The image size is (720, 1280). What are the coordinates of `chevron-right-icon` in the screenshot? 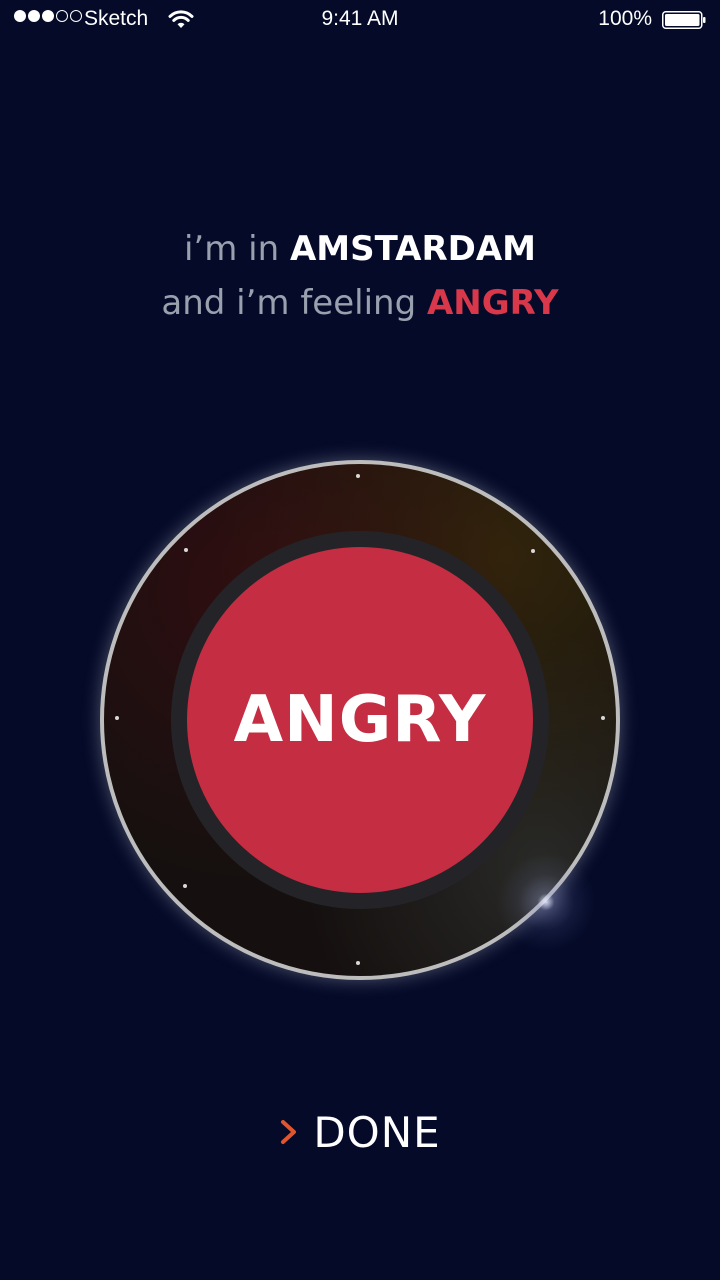 It's located at (289, 1132).